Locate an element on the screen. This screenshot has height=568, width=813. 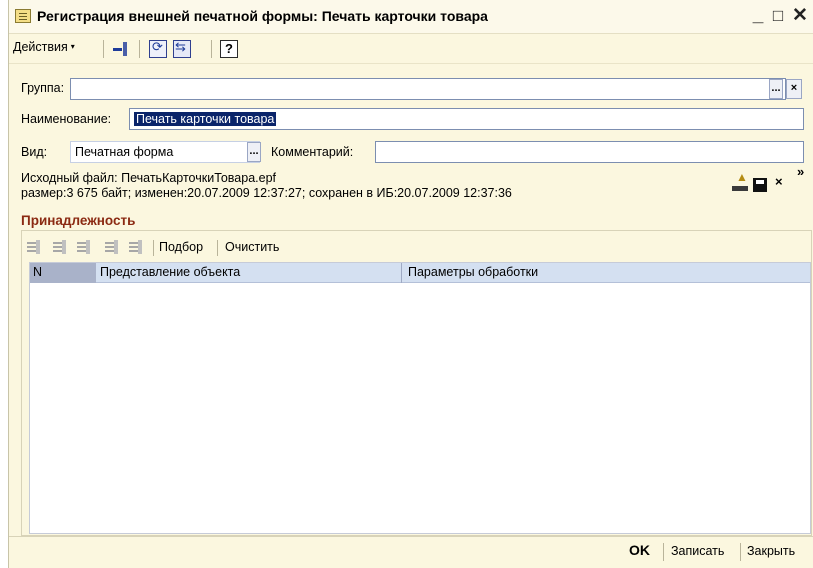
ok-button: OK is located at coordinates (639, 550).